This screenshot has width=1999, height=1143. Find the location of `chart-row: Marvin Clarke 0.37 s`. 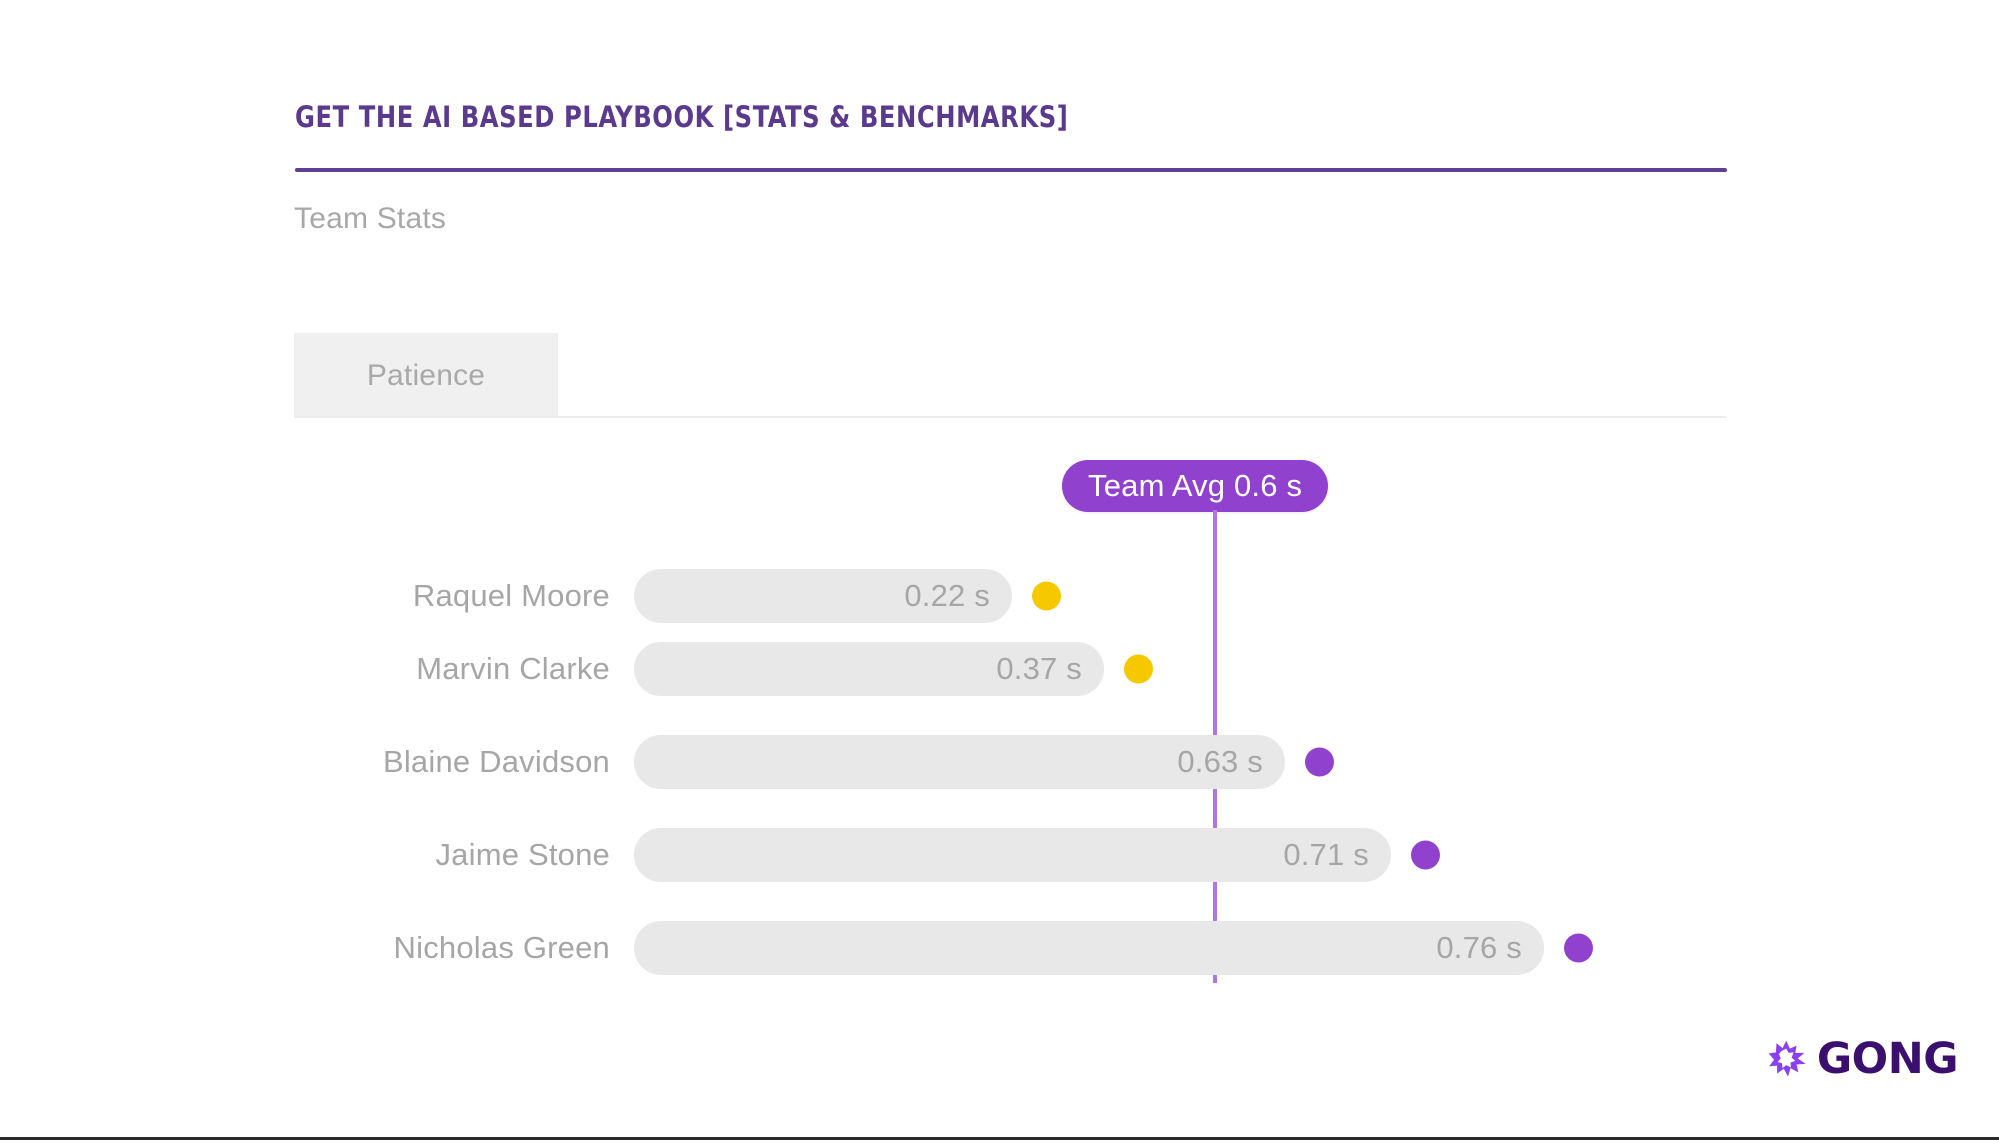

chart-row: Marvin Clarke 0.37 s is located at coordinates (999, 669).